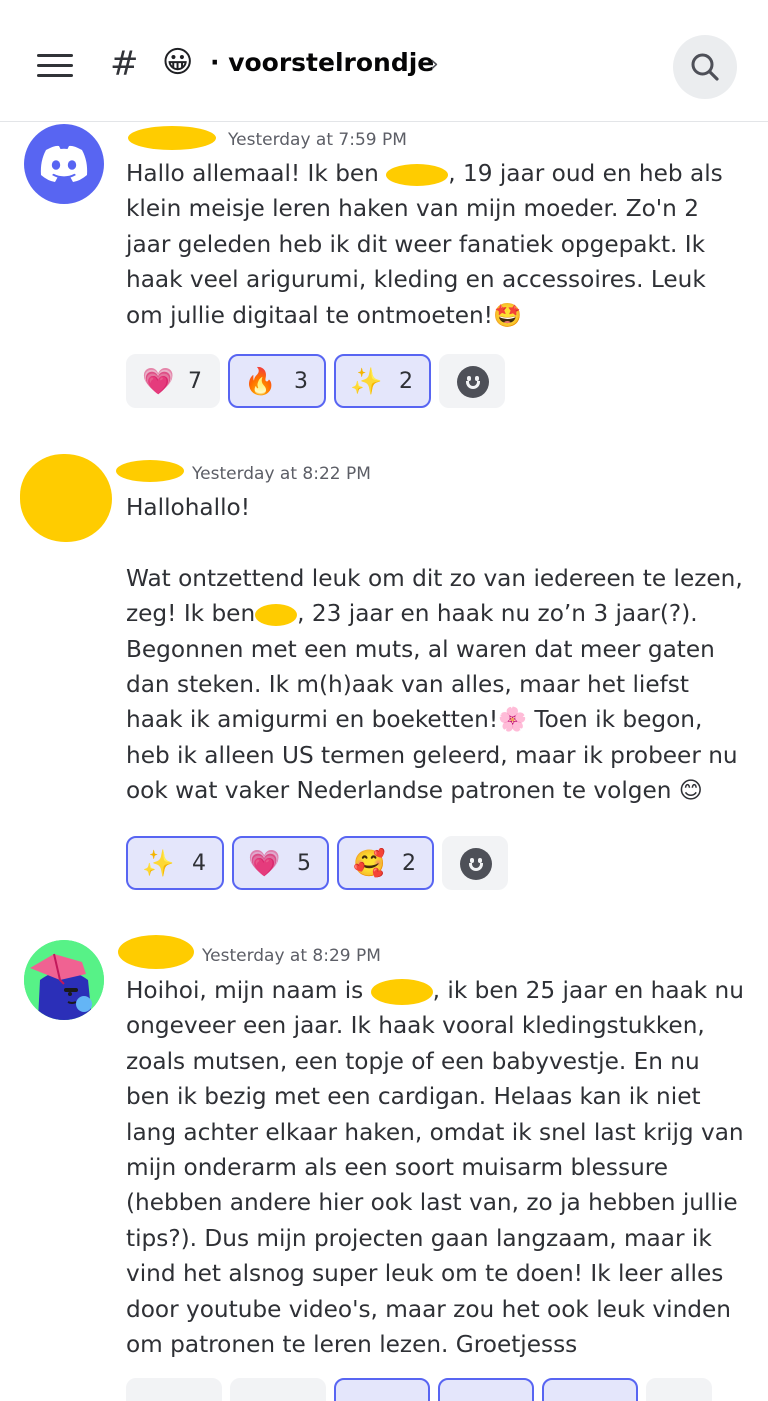 This screenshot has height=1401, width=768. What do you see at coordinates (199, 863) in the screenshot?
I see `reaction-count: 4` at bounding box center [199, 863].